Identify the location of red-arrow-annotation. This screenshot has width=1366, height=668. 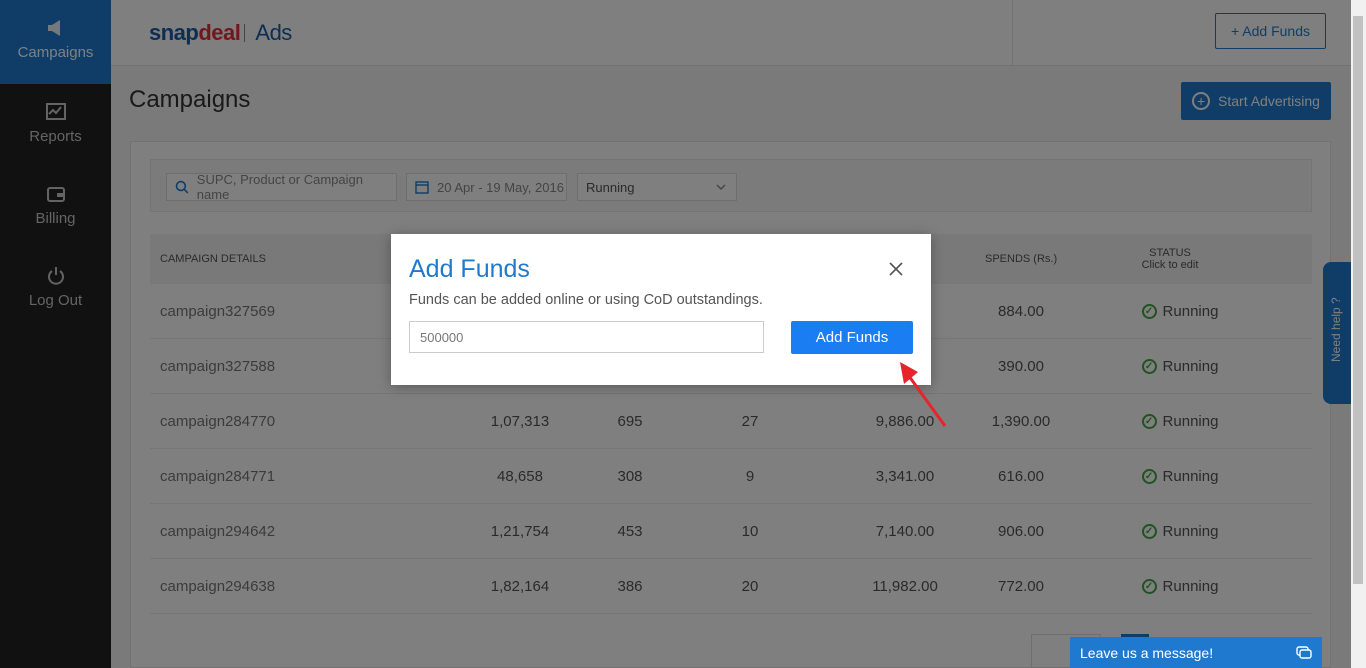
(923, 394).